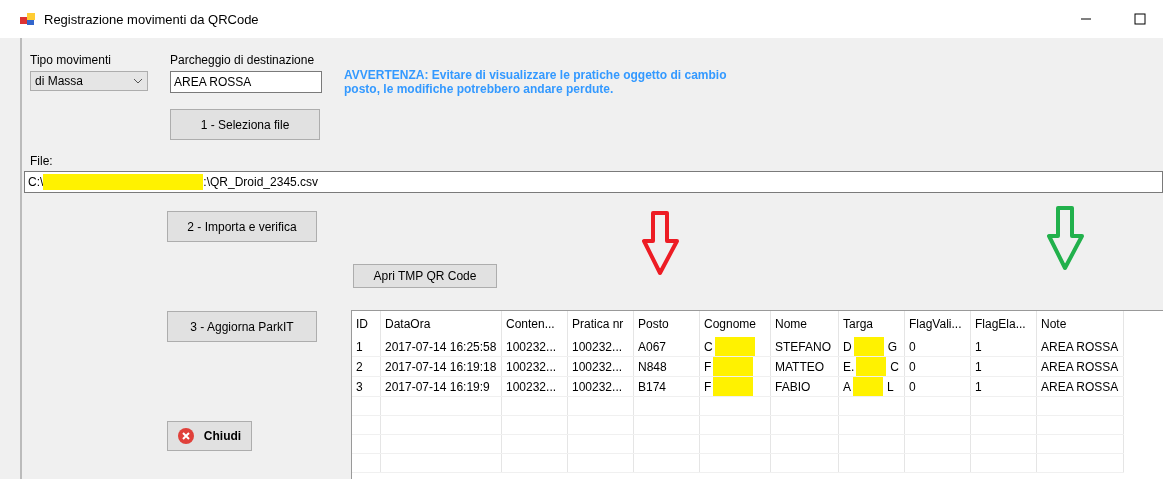 The height and width of the screenshot is (479, 1163). Describe the element at coordinates (593, 182) in the screenshot. I see `file-path-field: C:\ :\QR_Droid_2345.csv` at that location.